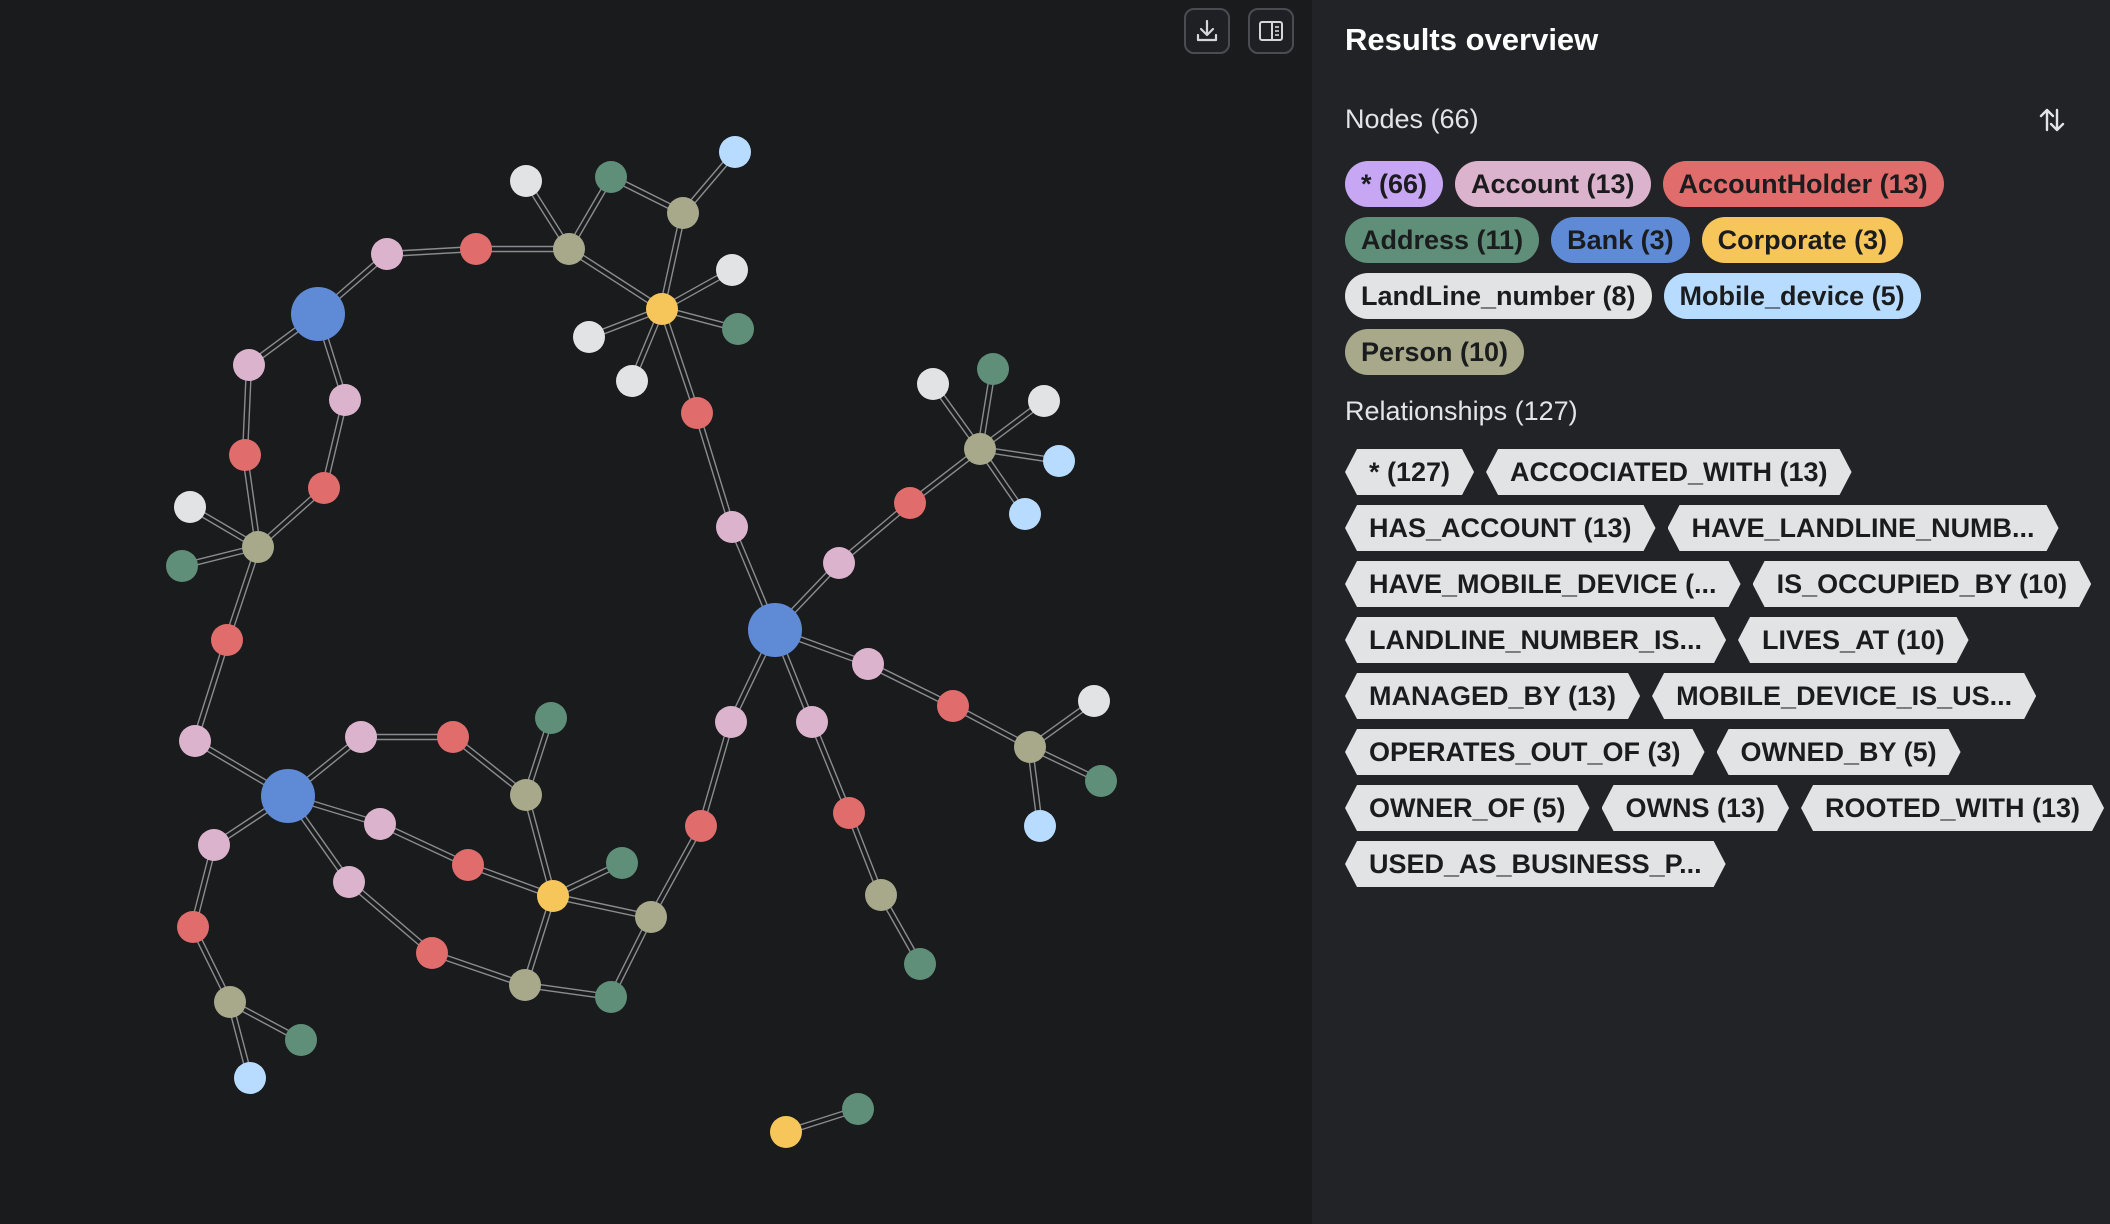  Describe the element at coordinates (1669, 472) in the screenshot. I see `relationship-type-chip: ACCOCIATED_WITH (13)` at that location.